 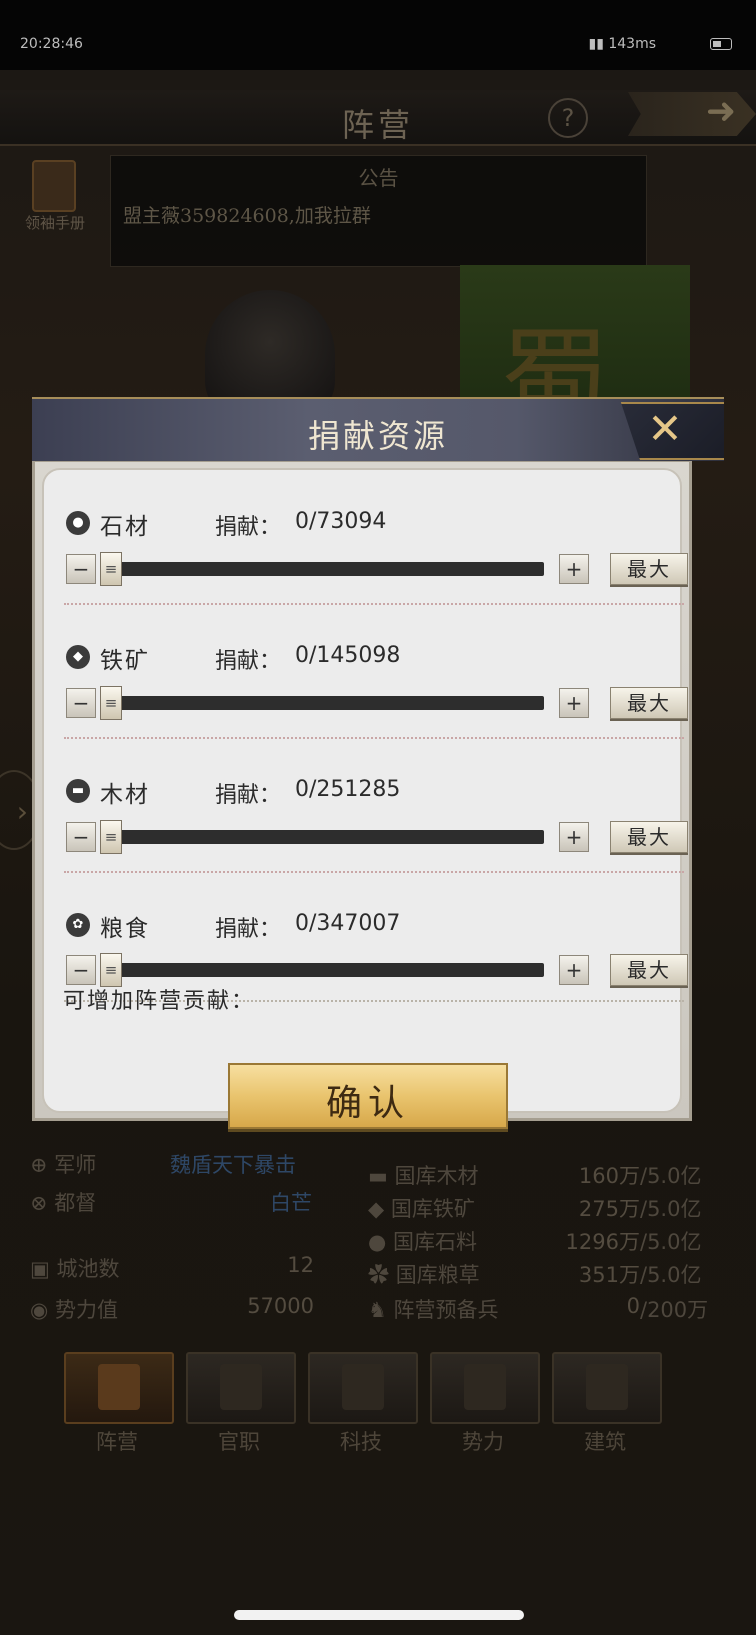 What do you see at coordinates (622, 44) in the screenshot?
I see `network-latency: ▮▮ 143ms` at bounding box center [622, 44].